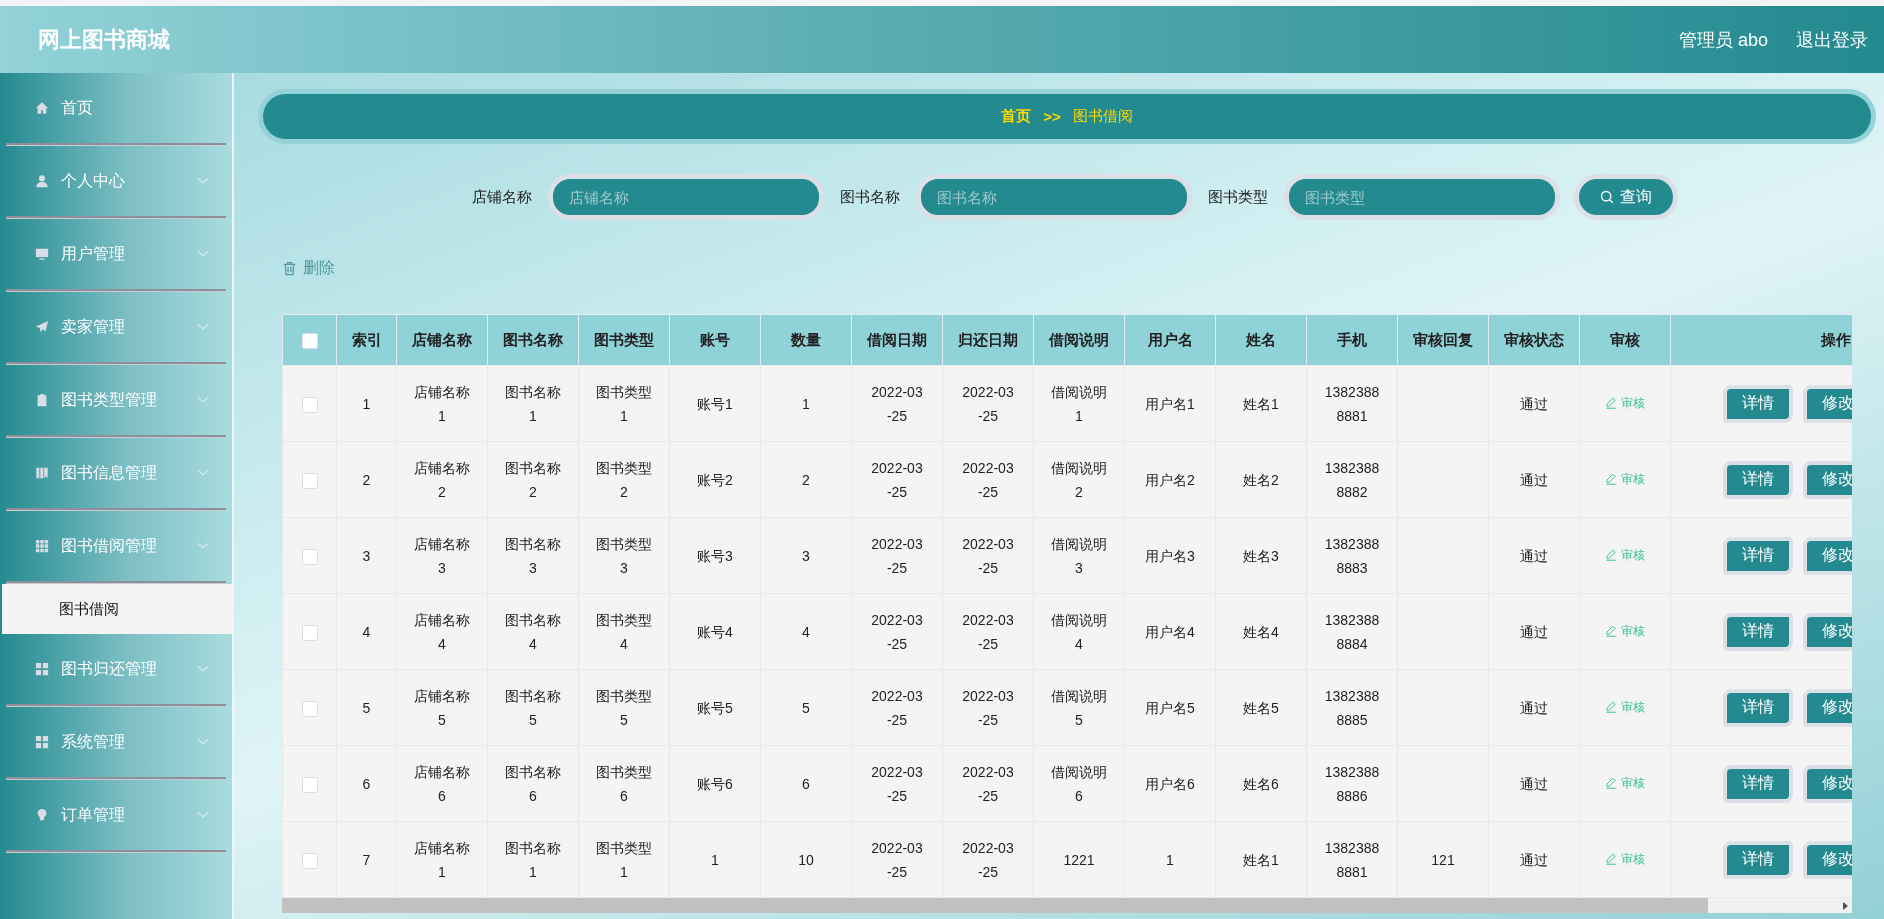 This screenshot has height=919, width=1884. I want to click on monitor-icon, so click(42, 254).